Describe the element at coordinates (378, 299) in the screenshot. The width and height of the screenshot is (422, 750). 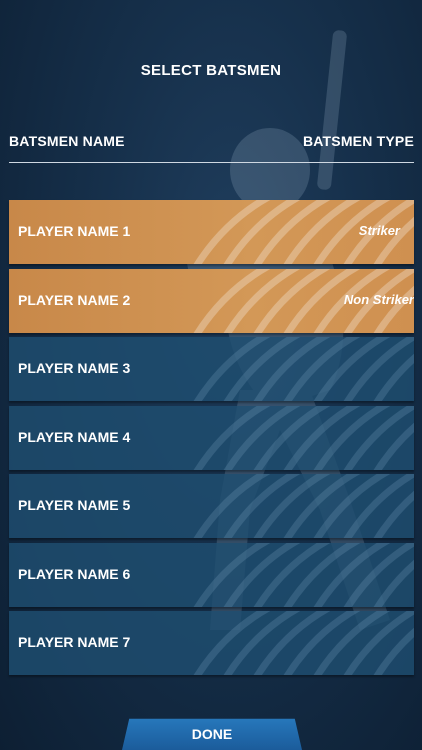
I see `batsman-type-label: Non Striker` at that location.